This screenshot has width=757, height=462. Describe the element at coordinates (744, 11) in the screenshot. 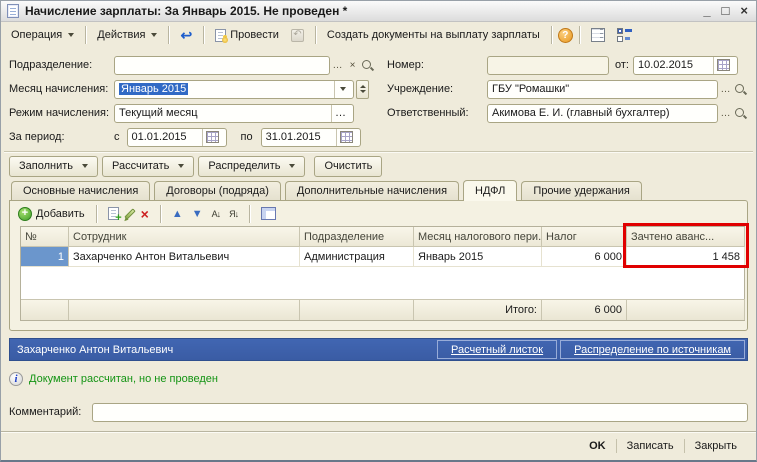

I see `close-button: ×` at that location.